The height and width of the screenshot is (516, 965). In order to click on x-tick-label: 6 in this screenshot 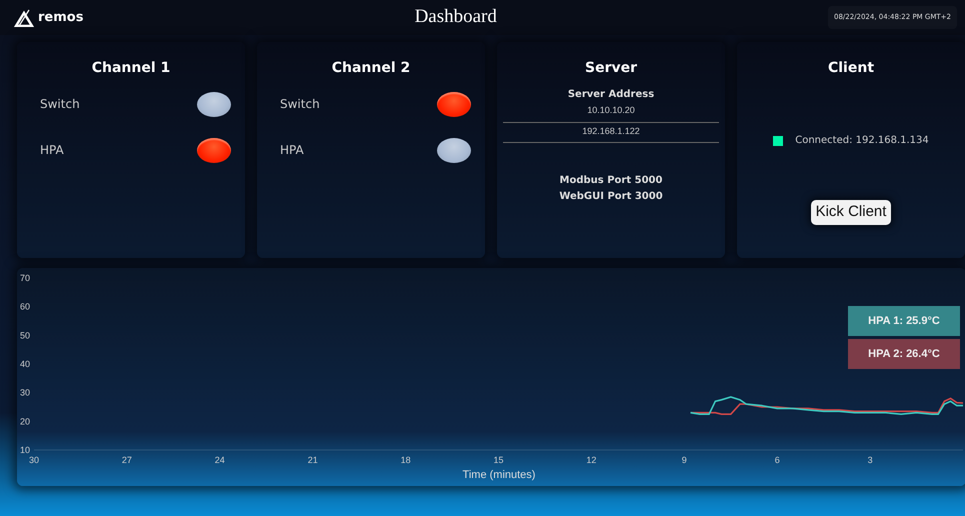, I will do `click(777, 460)`.